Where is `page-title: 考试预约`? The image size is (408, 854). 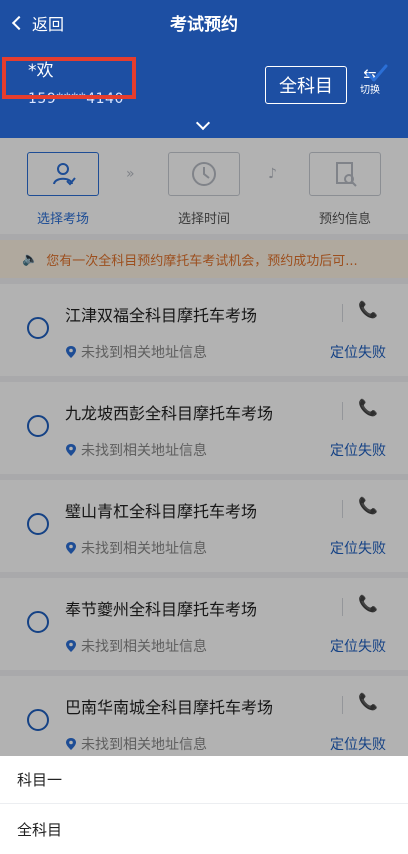
page-title: 考试预约 is located at coordinates (204, 25).